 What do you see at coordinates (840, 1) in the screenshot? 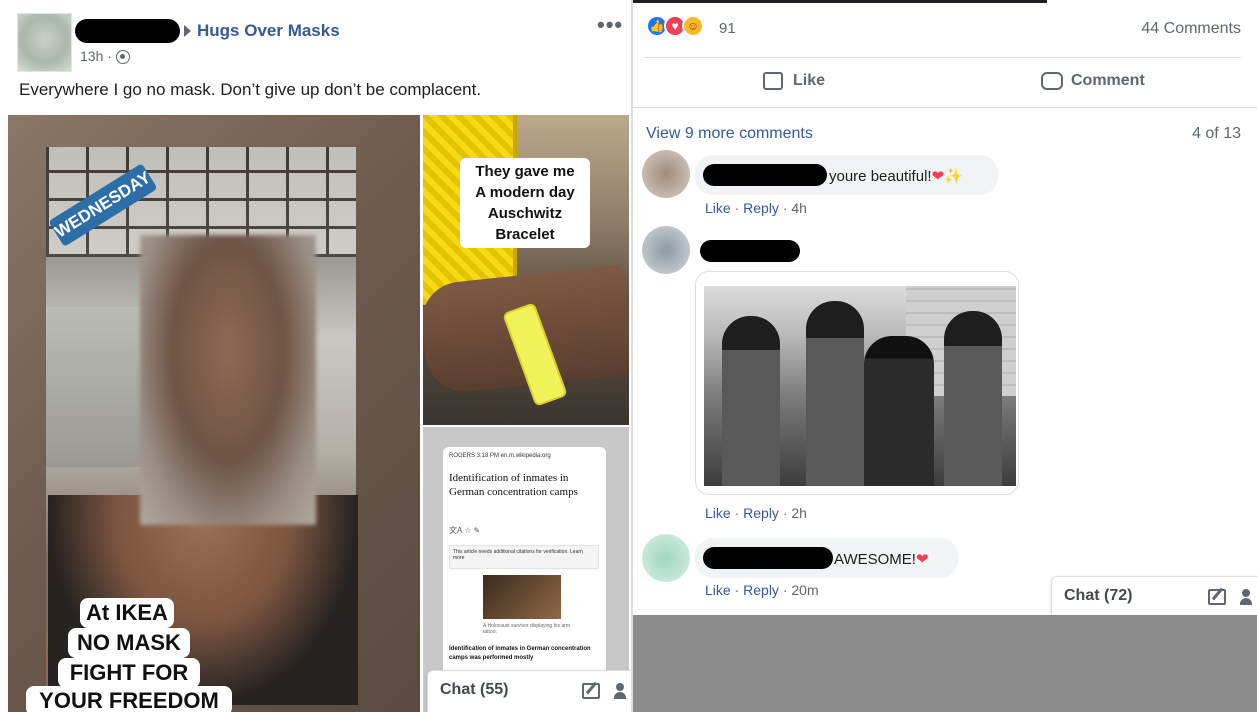
I see `top-border` at bounding box center [840, 1].